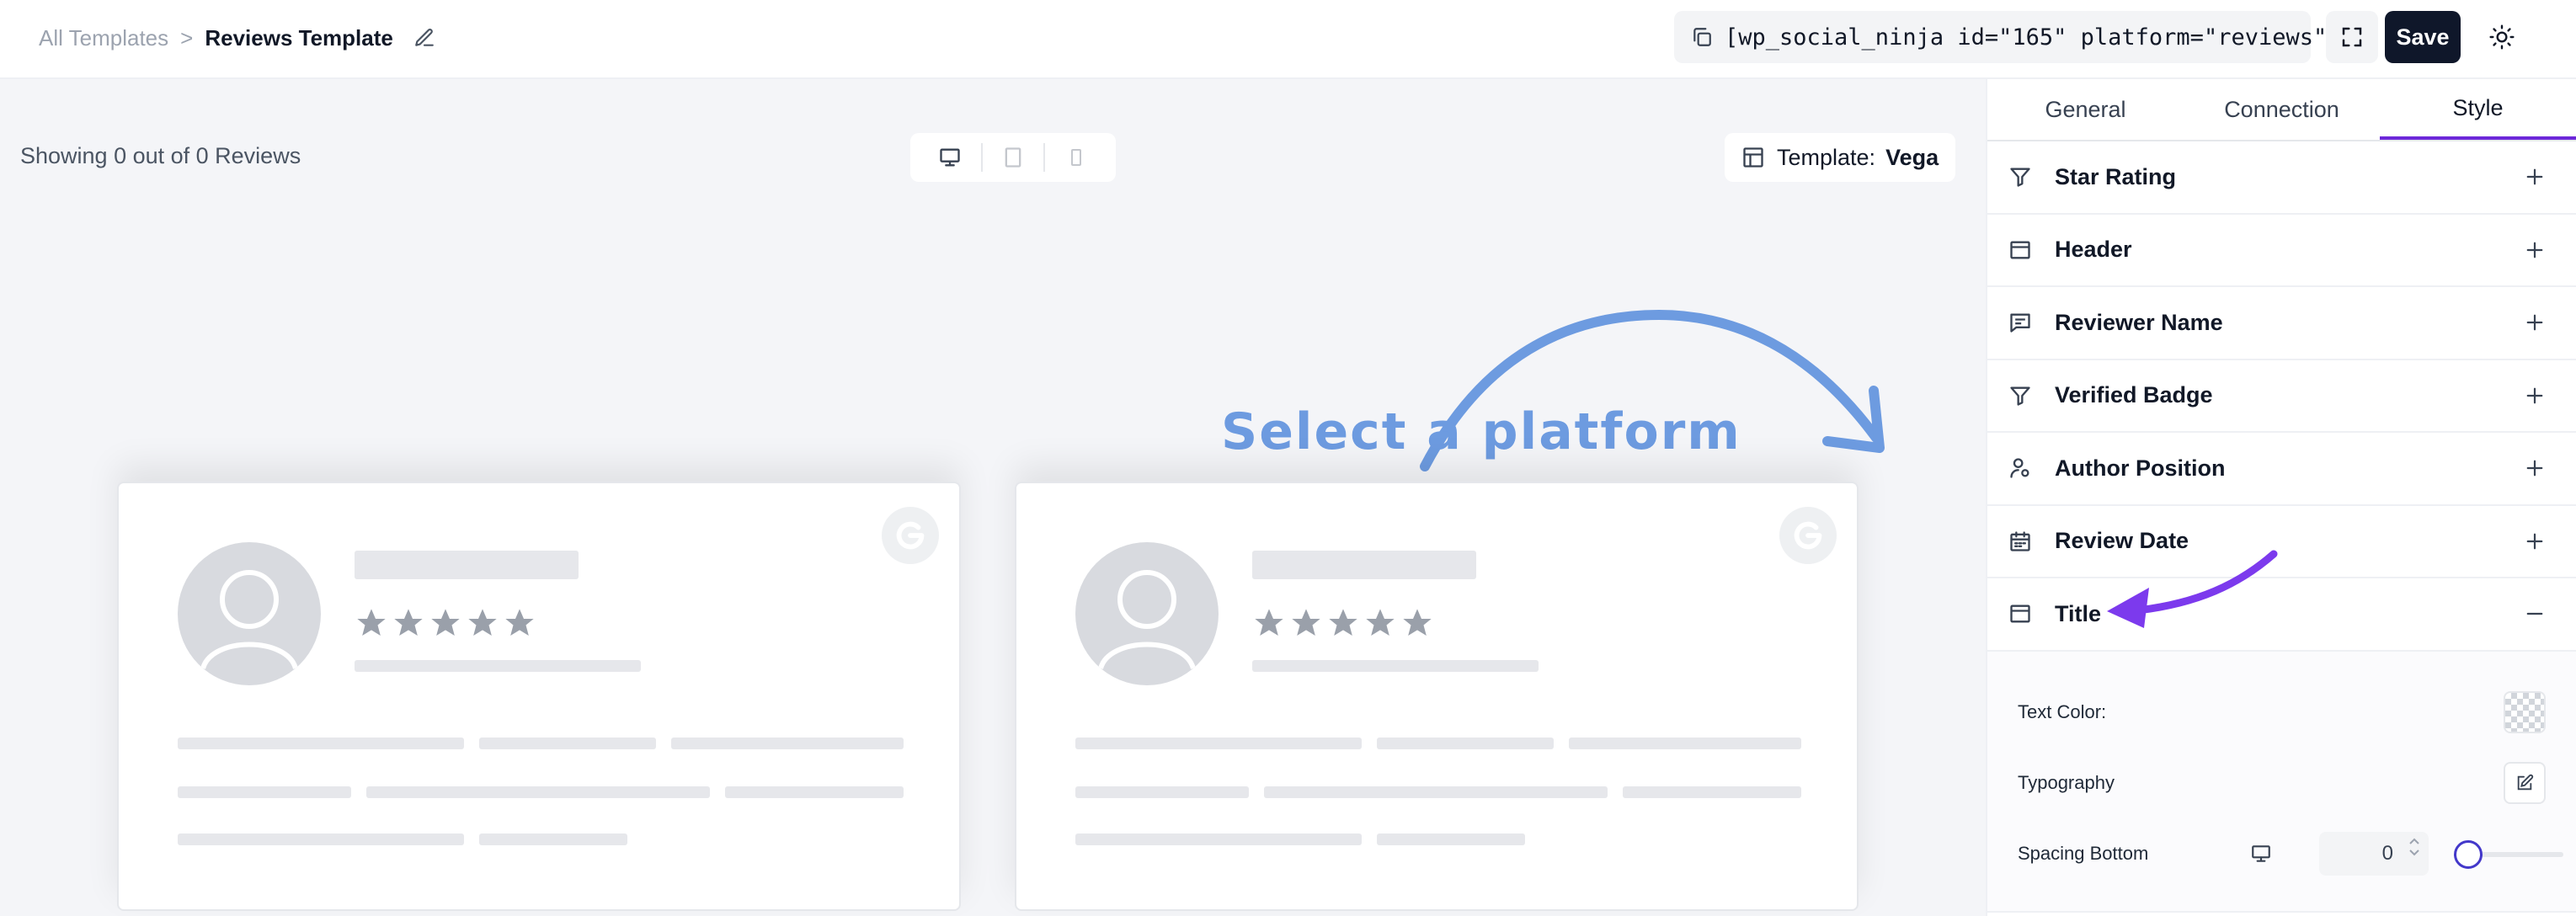 This screenshot has height=916, width=2576. What do you see at coordinates (2414, 841) in the screenshot?
I see `chevron-up-icon` at bounding box center [2414, 841].